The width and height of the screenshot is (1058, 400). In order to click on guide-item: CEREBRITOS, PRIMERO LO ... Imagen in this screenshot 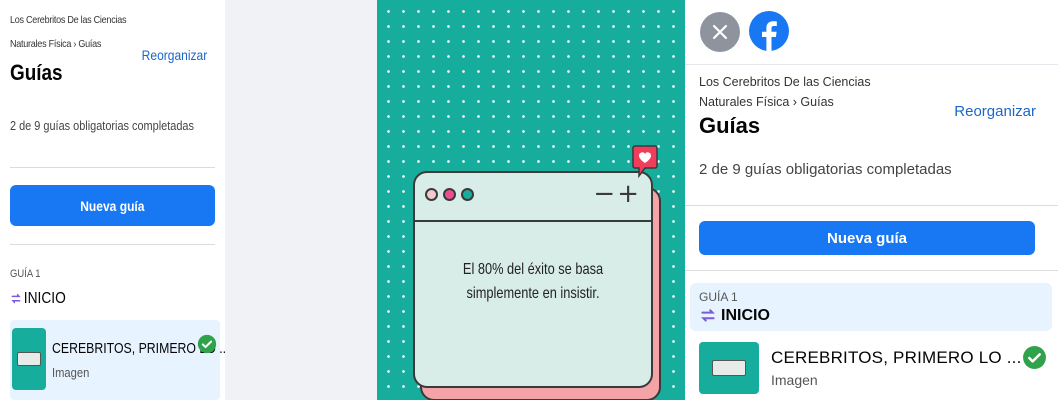, I will do `click(117, 360)`.